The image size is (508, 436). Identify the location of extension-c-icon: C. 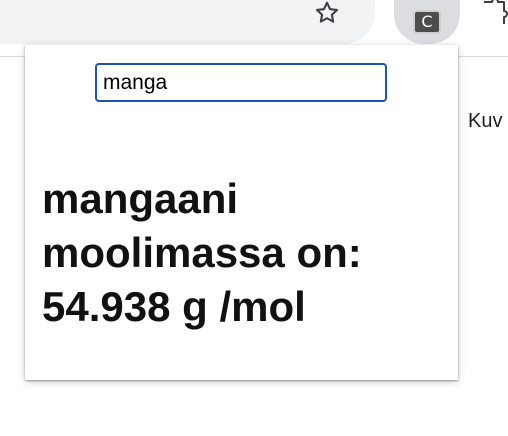
(427, 22).